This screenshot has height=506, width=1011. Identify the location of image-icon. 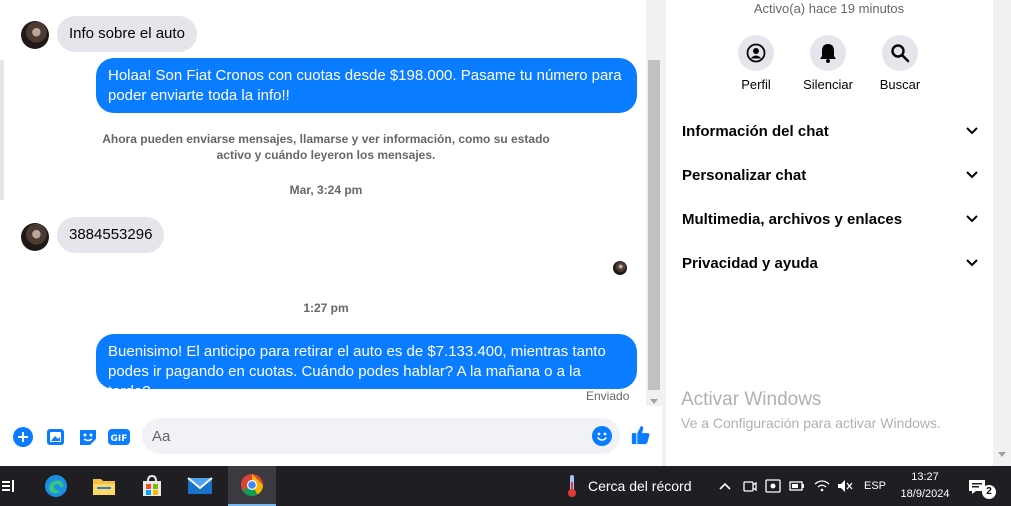
(56, 437).